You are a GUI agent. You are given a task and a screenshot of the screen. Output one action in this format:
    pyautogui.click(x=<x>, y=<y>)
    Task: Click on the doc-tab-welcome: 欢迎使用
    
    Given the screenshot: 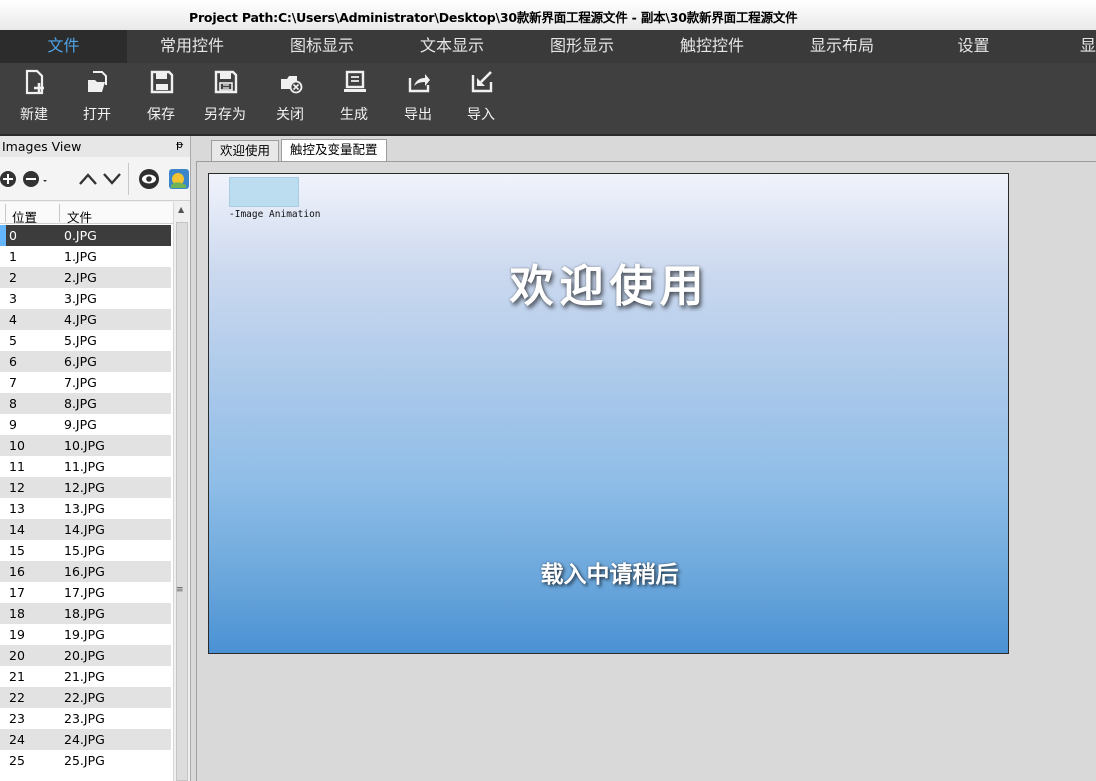 What is the action you would take?
    pyautogui.click(x=245, y=150)
    